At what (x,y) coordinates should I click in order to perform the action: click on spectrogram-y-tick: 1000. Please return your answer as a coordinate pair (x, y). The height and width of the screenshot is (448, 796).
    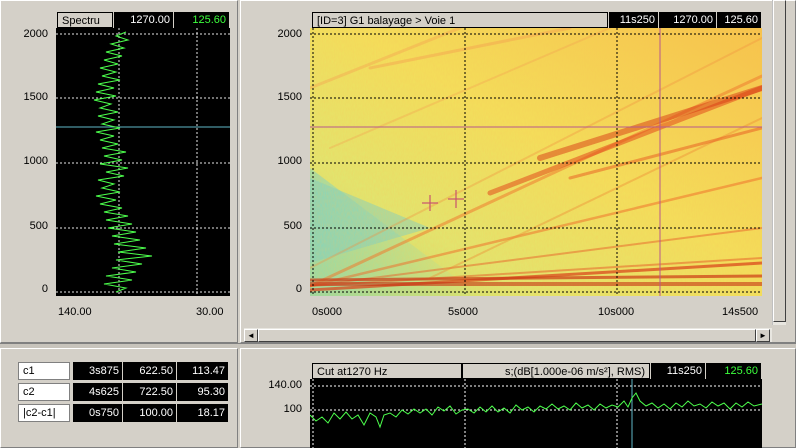
    Looking at the image, I should click on (289, 161).